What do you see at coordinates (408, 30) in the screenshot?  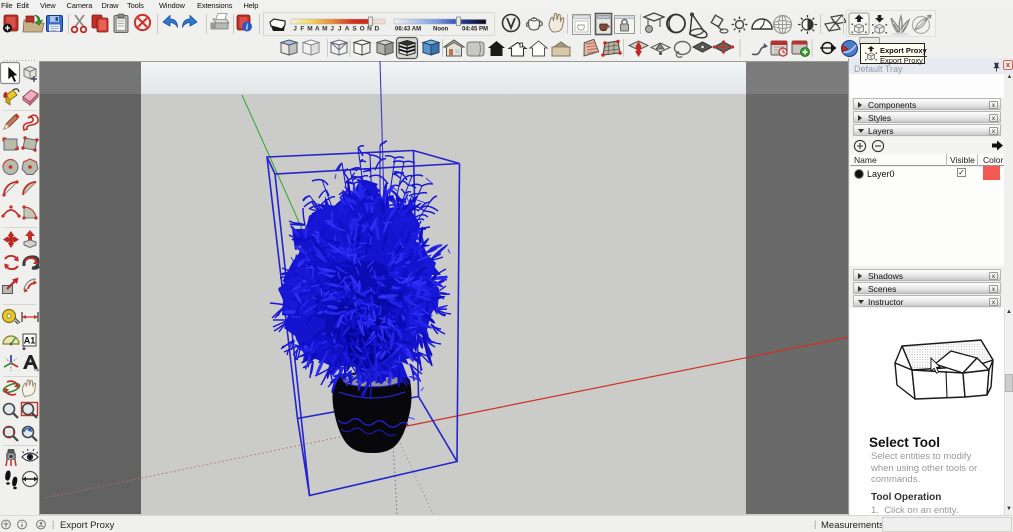 I see `svg-text: 06:43 AM` at bounding box center [408, 30].